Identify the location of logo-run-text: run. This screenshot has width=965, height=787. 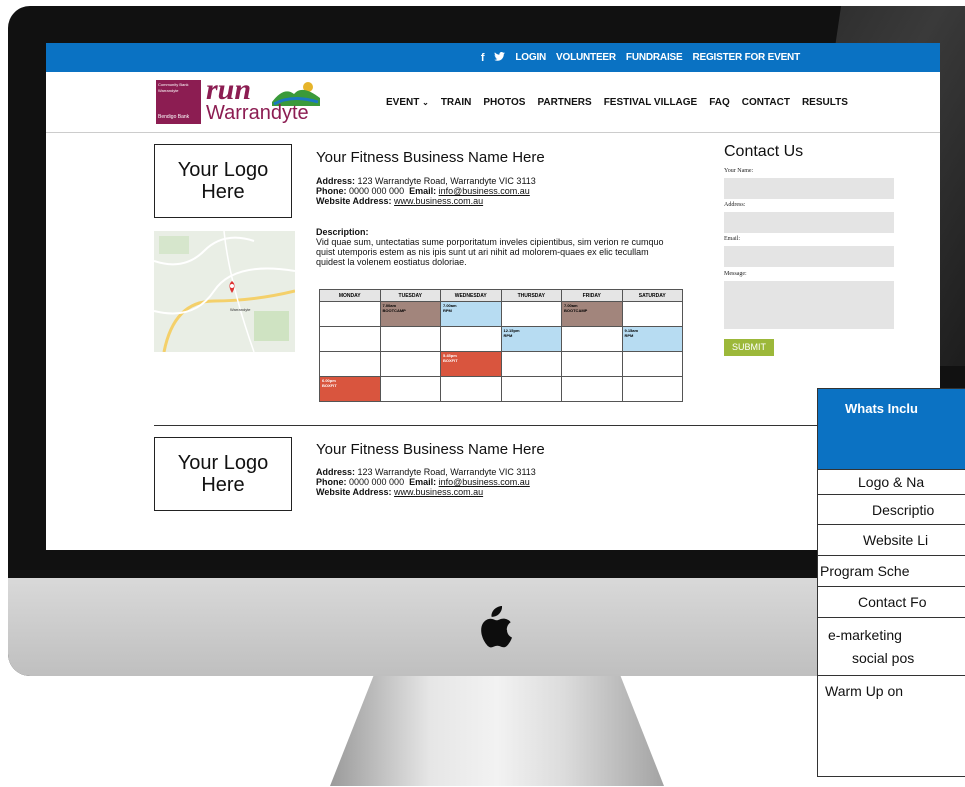
(228, 90).